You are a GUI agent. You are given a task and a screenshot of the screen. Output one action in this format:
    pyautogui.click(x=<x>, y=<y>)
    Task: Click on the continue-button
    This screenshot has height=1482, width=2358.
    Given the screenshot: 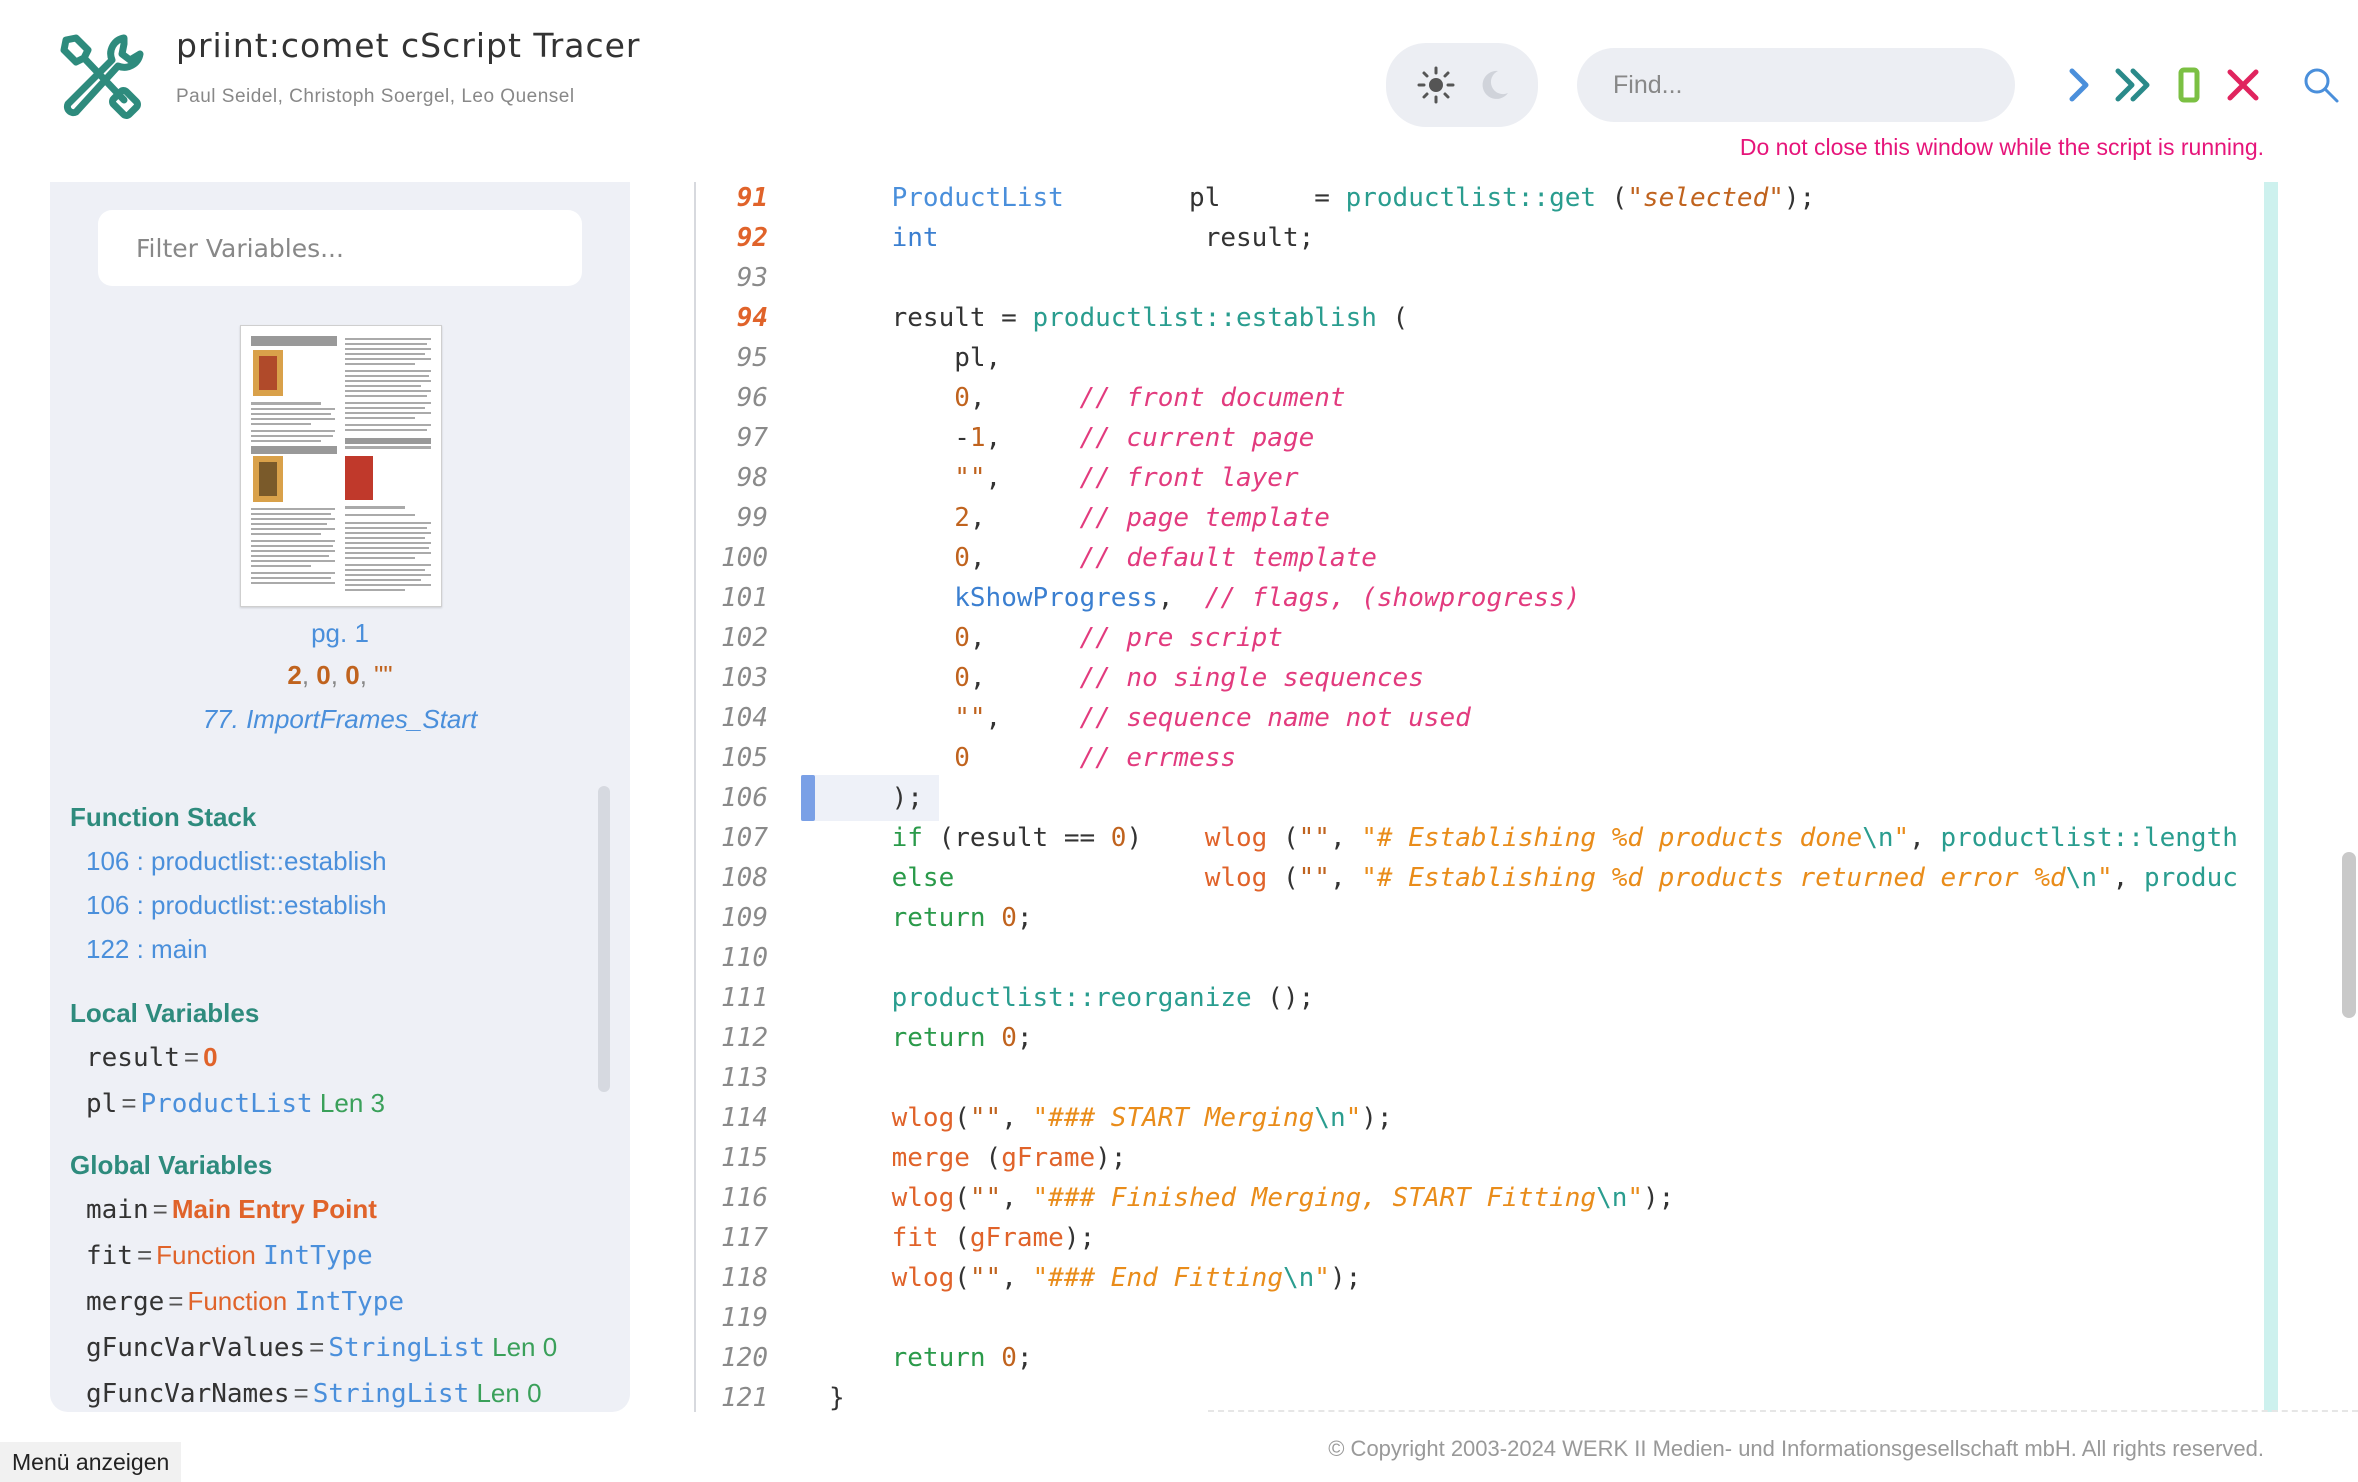 What is the action you would take?
    pyautogui.click(x=2079, y=85)
    